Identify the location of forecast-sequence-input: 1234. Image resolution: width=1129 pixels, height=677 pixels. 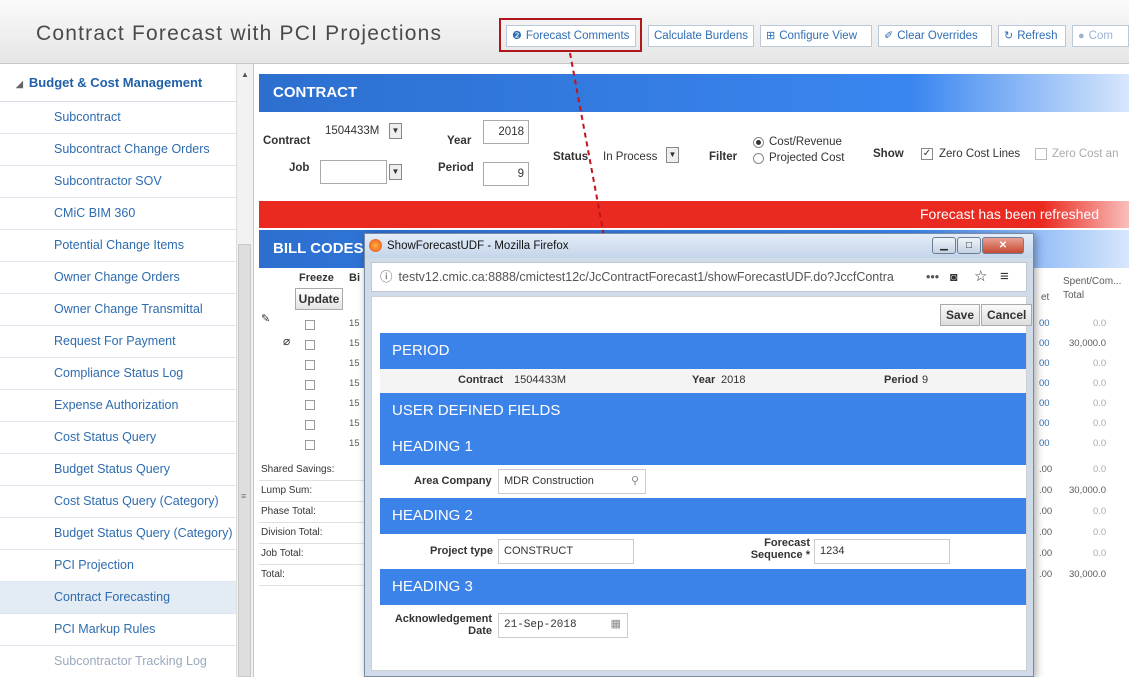
(882, 551).